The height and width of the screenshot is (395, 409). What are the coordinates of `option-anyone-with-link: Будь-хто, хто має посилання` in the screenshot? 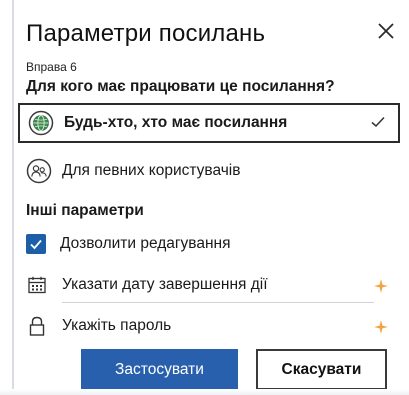 It's located at (209, 123).